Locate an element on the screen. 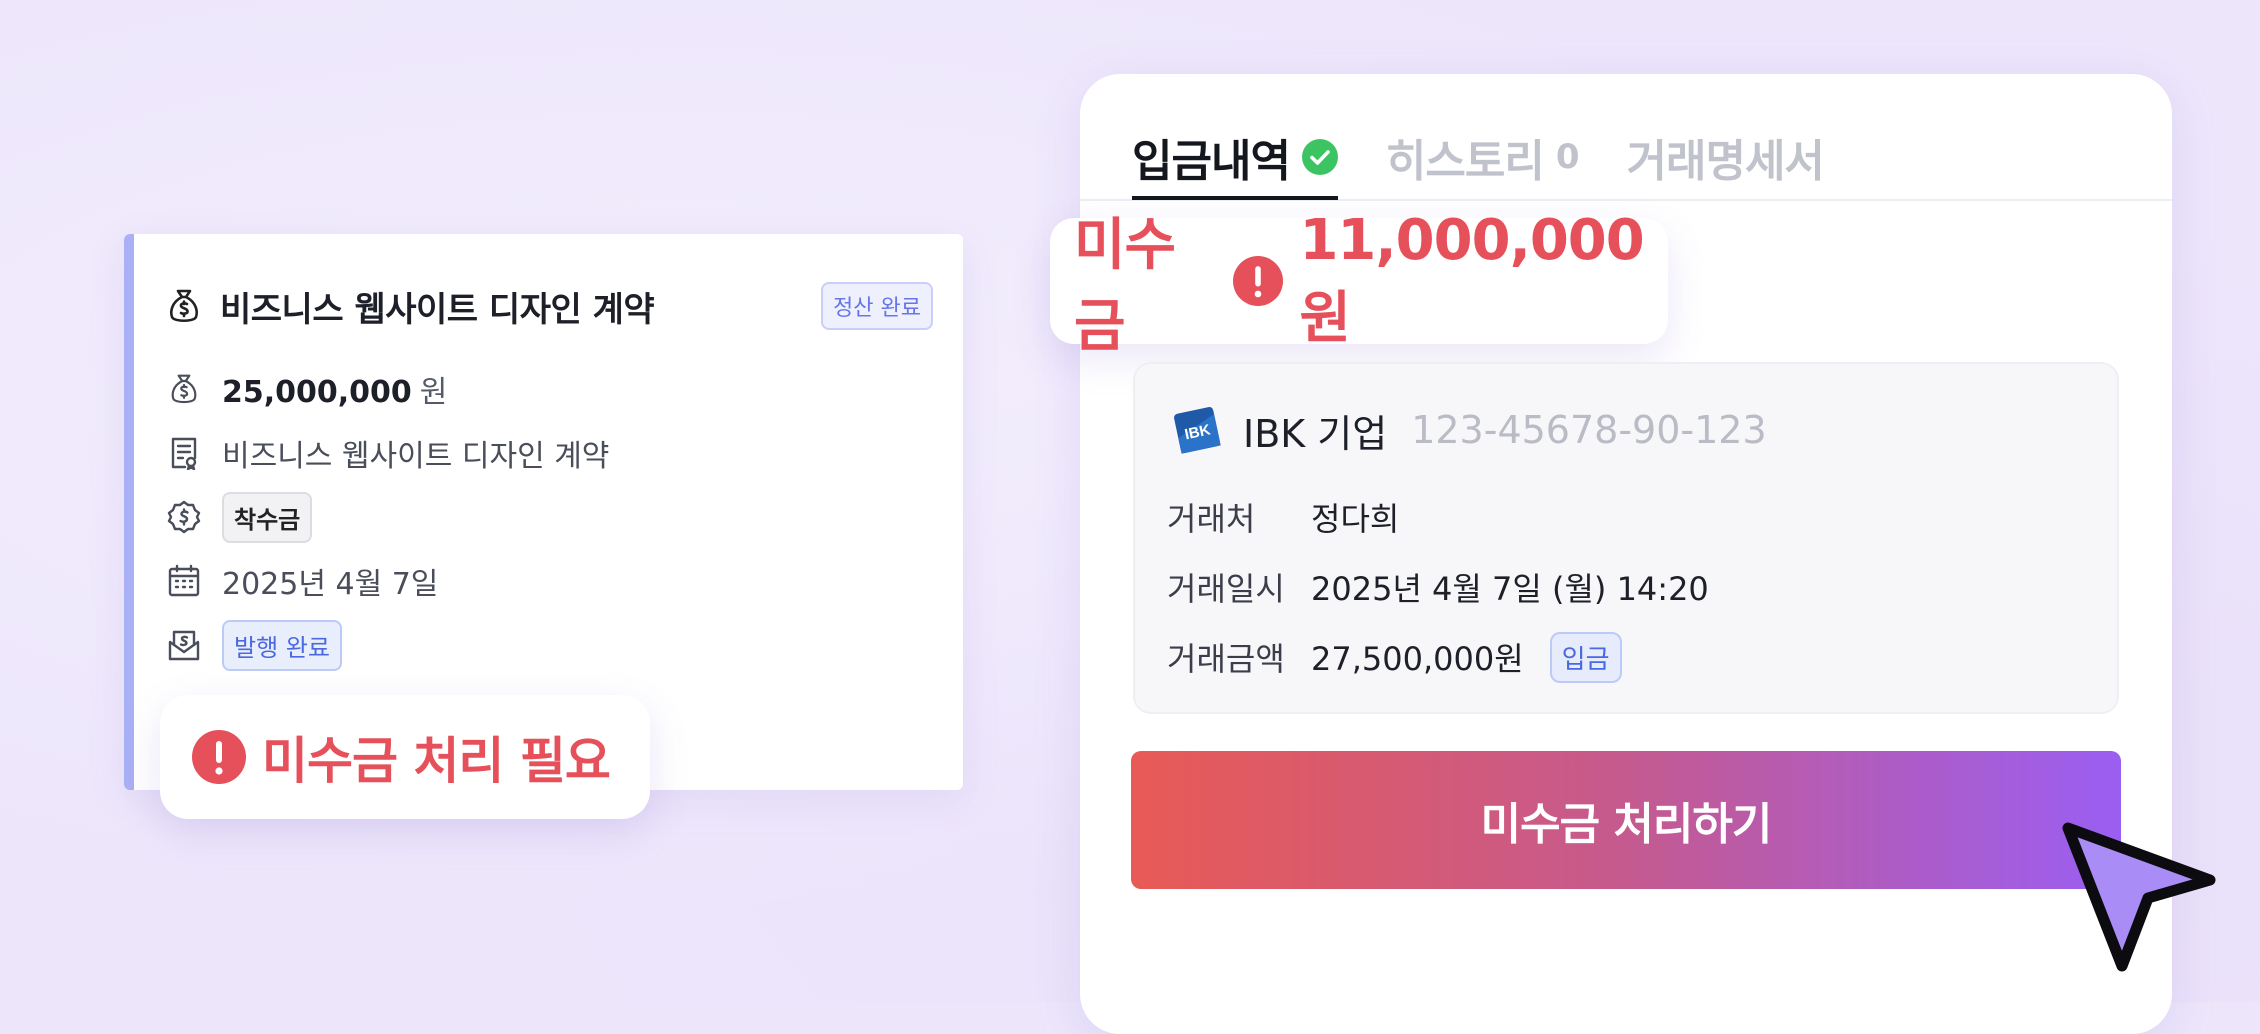  counterparty-label: 거래처 is located at coordinates (1211, 519).